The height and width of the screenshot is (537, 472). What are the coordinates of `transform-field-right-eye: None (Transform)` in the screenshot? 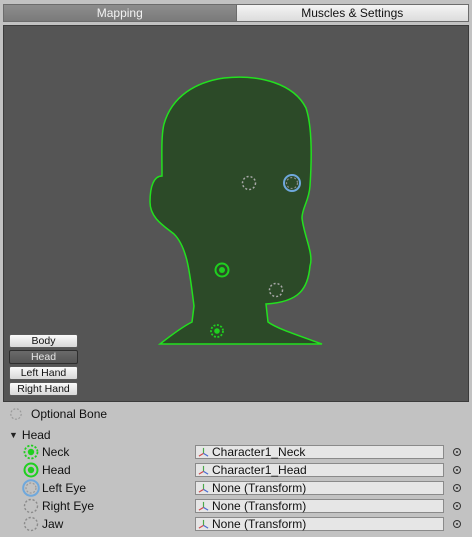 It's located at (319, 506).